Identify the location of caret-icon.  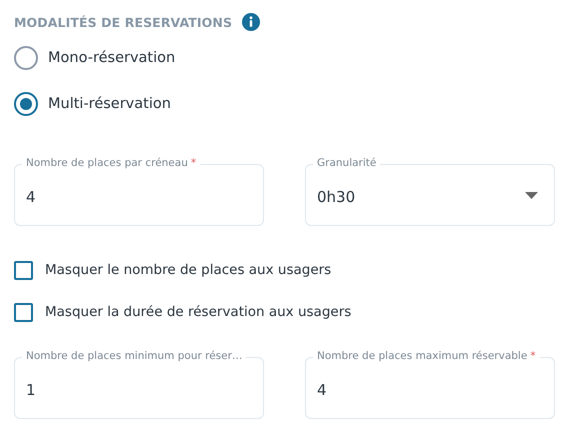
(531, 195).